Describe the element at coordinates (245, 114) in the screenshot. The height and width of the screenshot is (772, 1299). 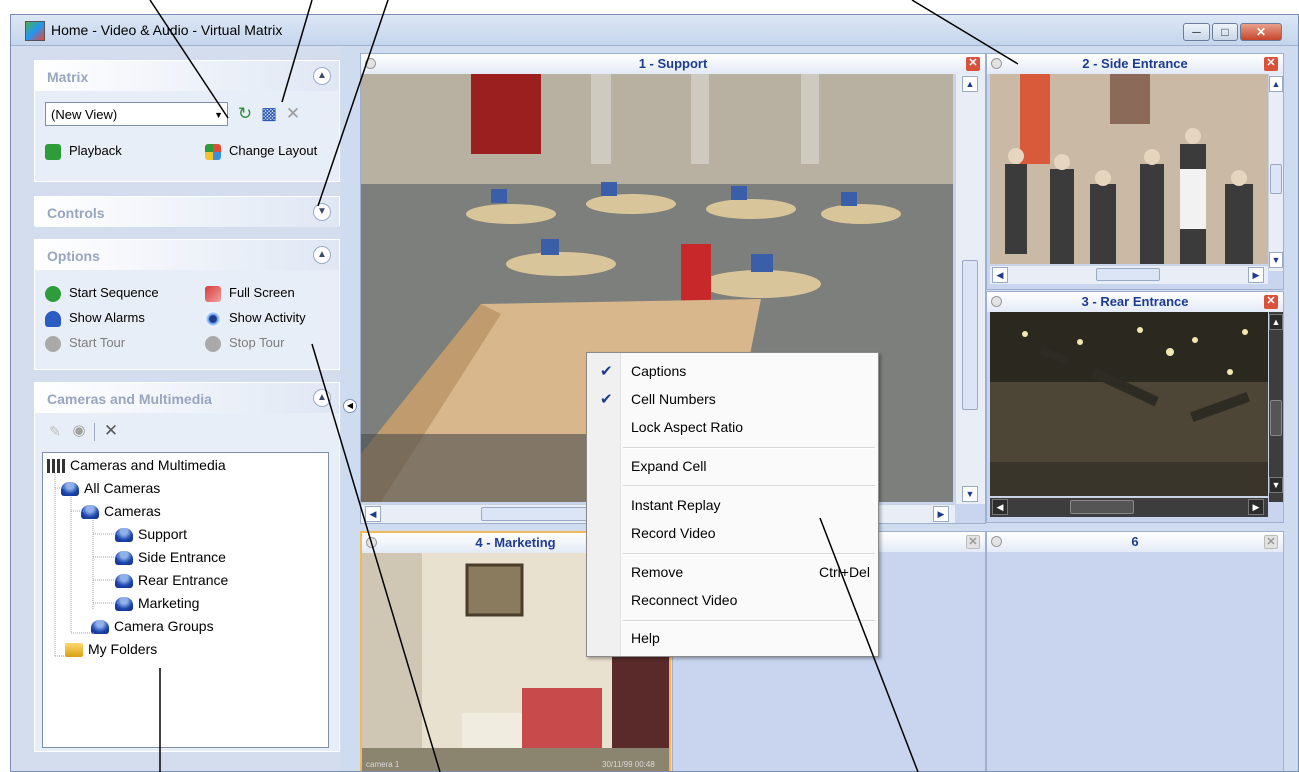
I see `refresh-icon: ↻` at that location.